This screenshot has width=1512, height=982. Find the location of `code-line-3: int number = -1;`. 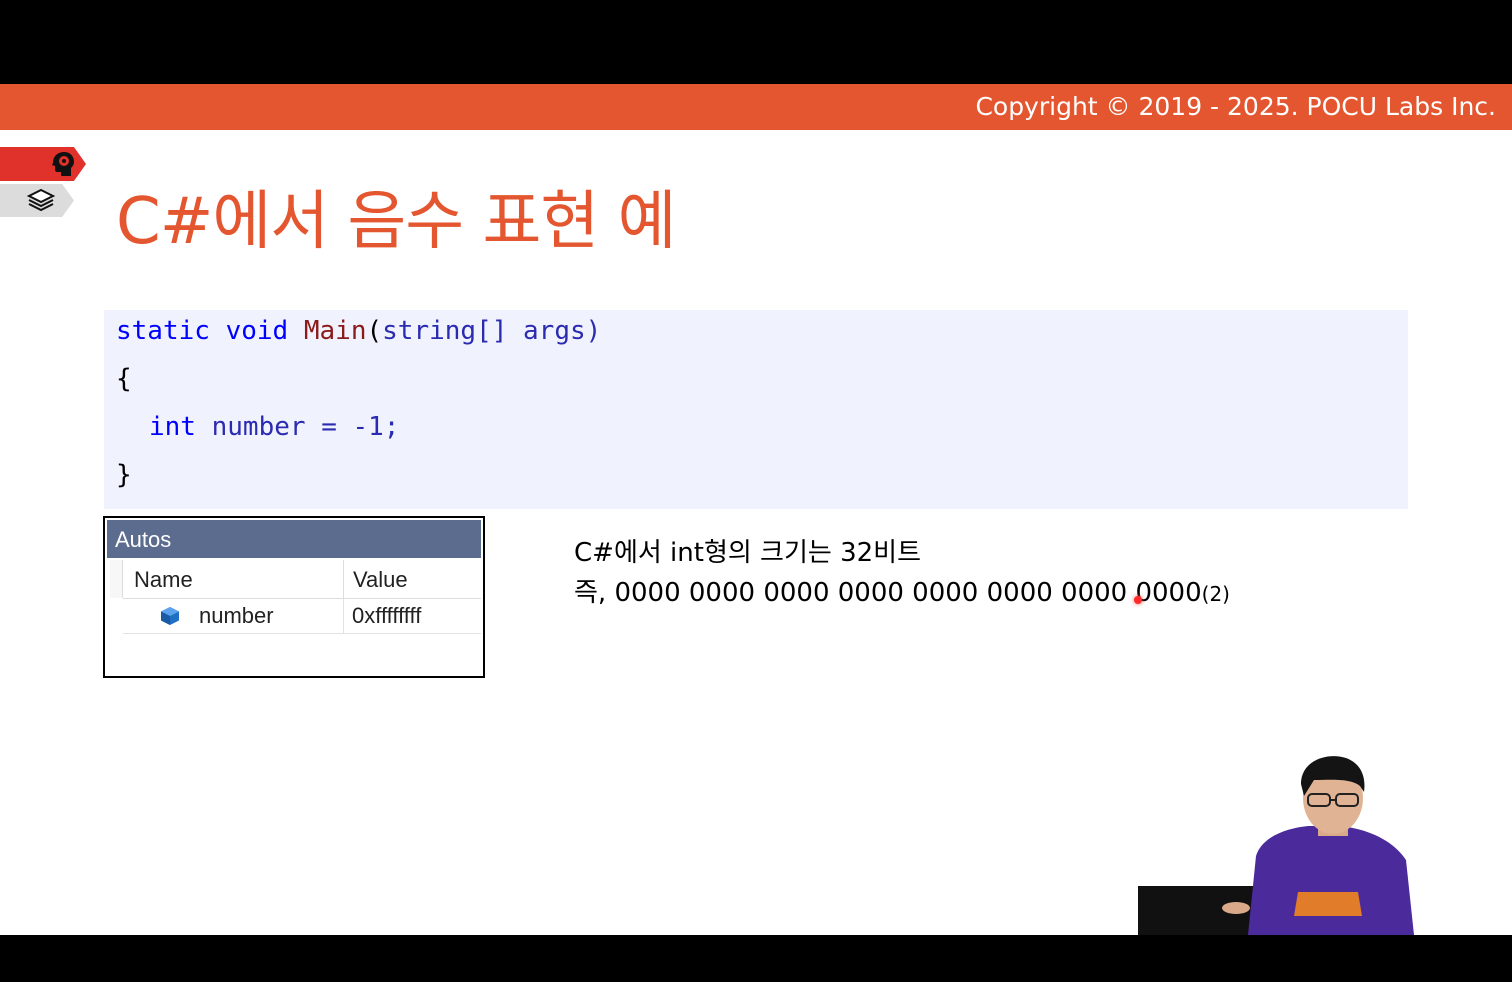

code-line-3: int number = -1; is located at coordinates (274, 427).